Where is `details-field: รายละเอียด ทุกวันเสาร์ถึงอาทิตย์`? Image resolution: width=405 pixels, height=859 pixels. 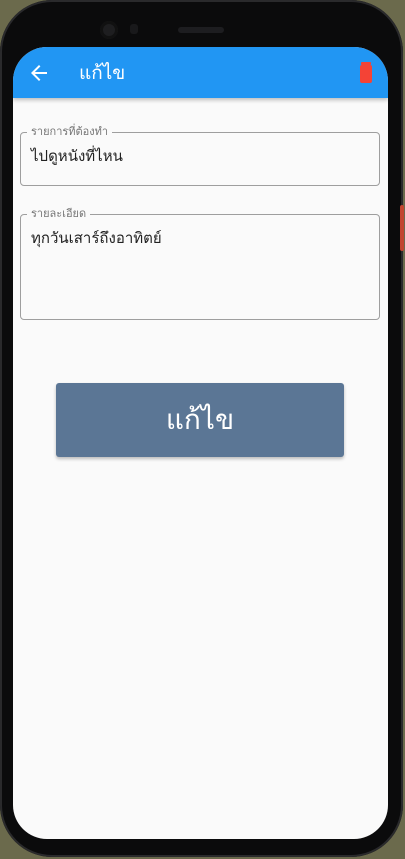
details-field: รายละเอียด ทุกวันเสาร์ถึงอาทิตย์ is located at coordinates (200, 263).